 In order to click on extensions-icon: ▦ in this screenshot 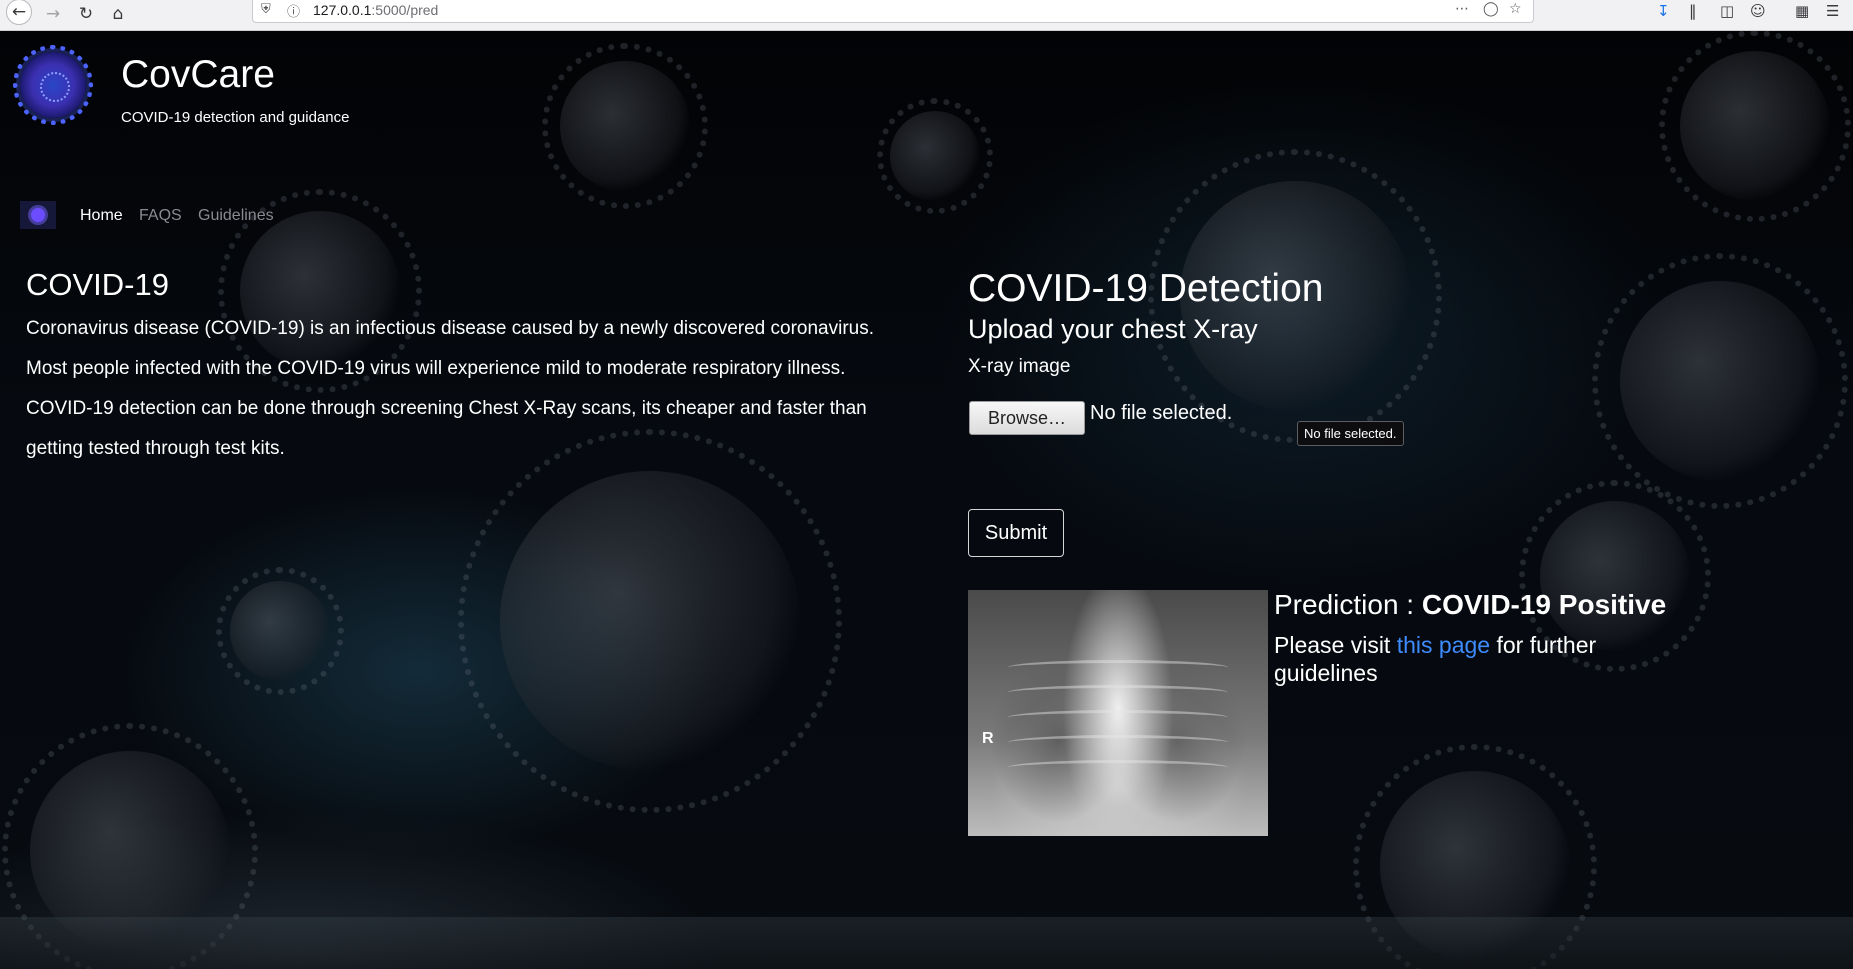, I will do `click(1802, 11)`.